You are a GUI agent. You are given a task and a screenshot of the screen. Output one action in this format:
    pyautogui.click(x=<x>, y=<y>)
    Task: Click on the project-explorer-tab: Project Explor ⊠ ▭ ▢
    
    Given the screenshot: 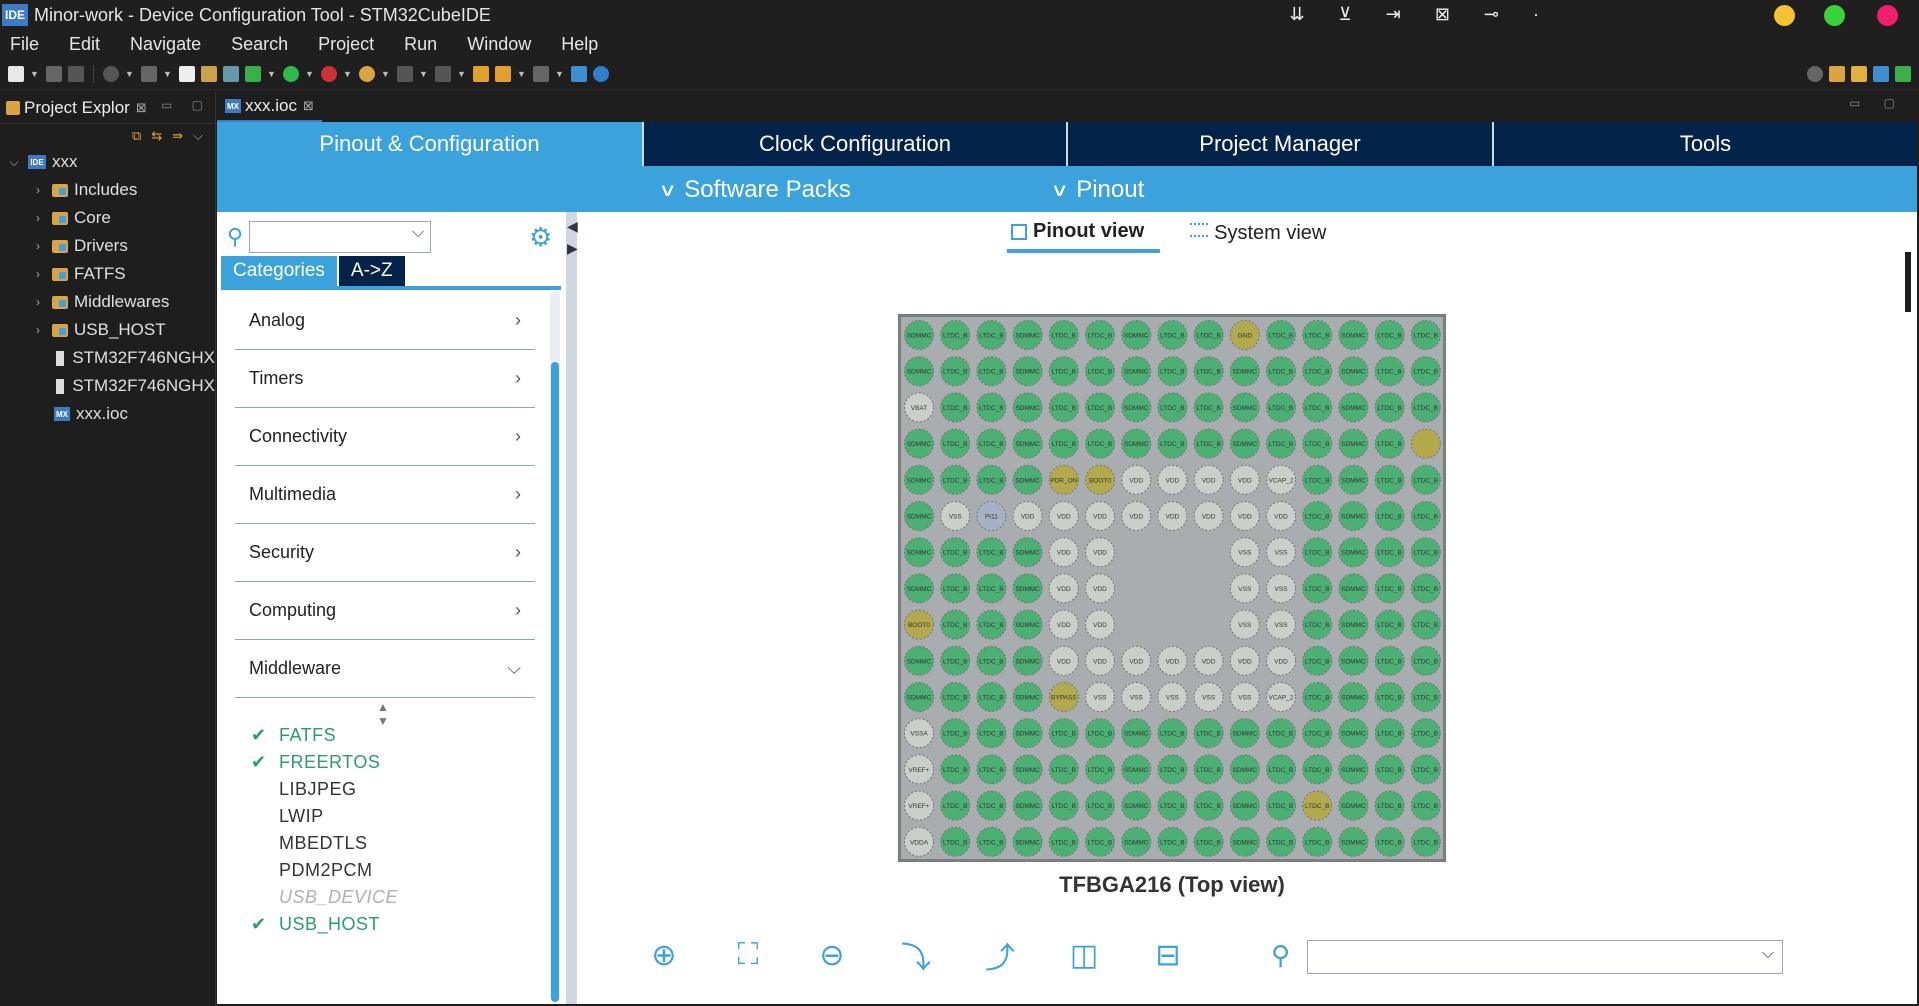 What is the action you would take?
    pyautogui.click(x=107, y=108)
    